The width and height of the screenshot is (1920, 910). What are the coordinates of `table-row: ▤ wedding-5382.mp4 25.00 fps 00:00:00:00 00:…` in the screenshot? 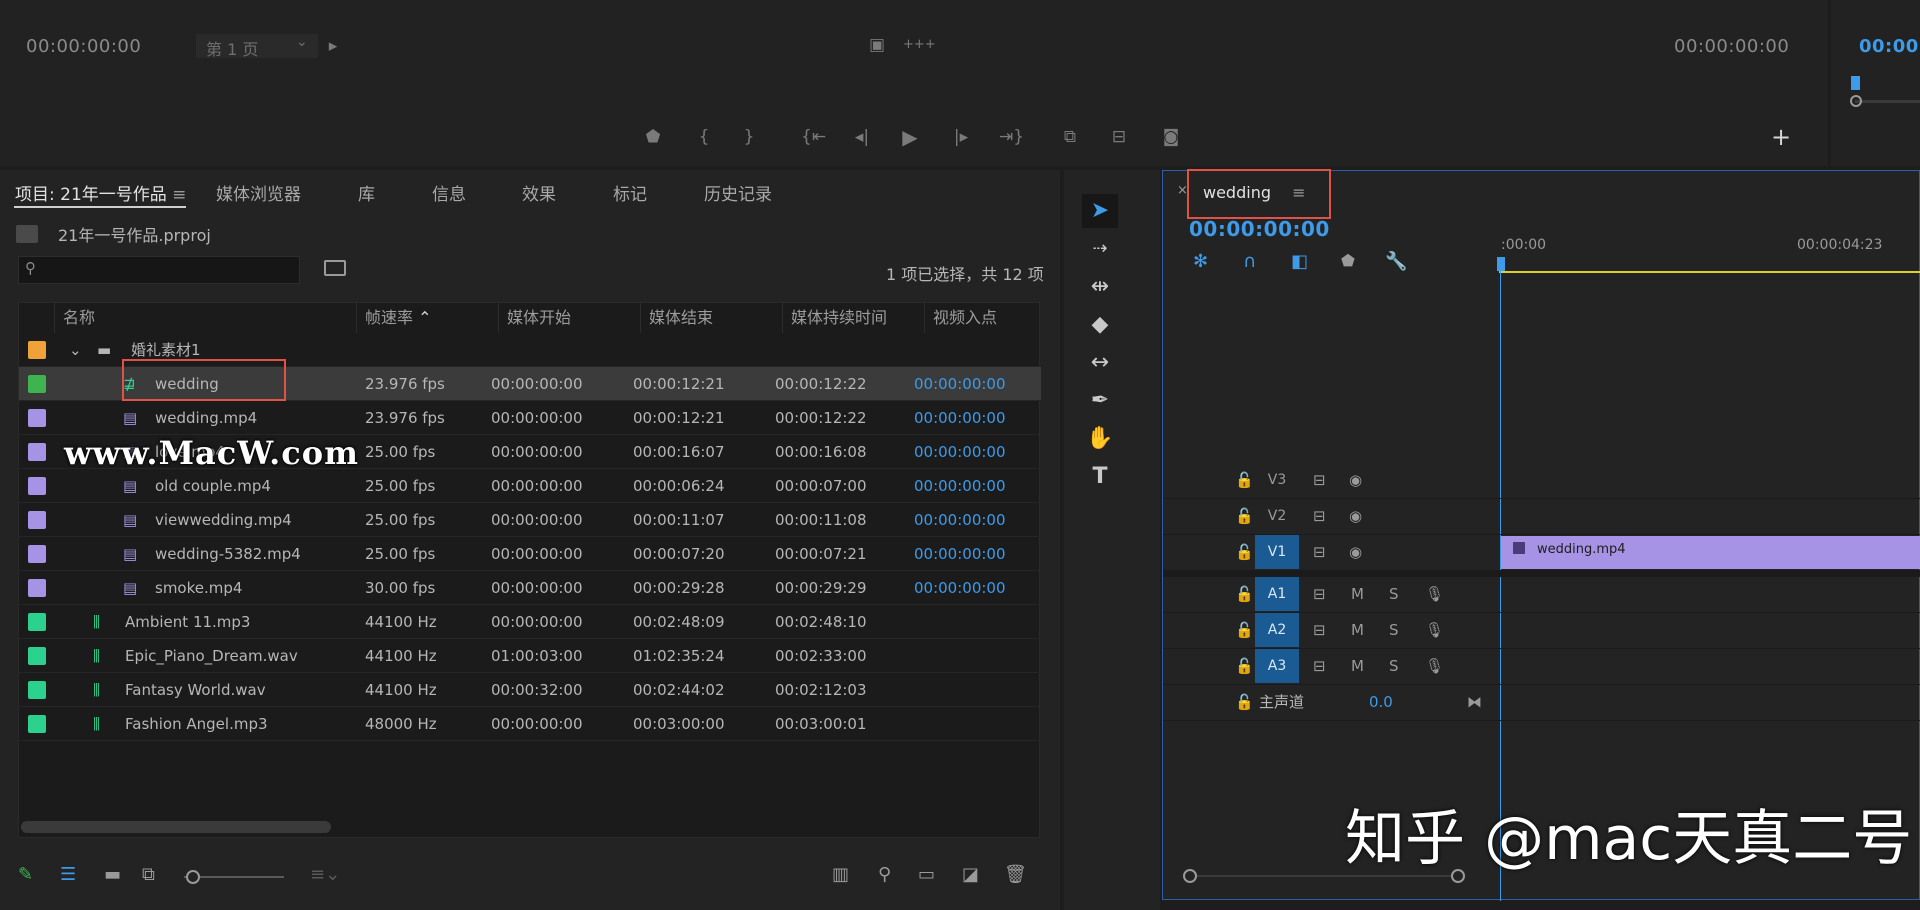 It's located at (530, 554).